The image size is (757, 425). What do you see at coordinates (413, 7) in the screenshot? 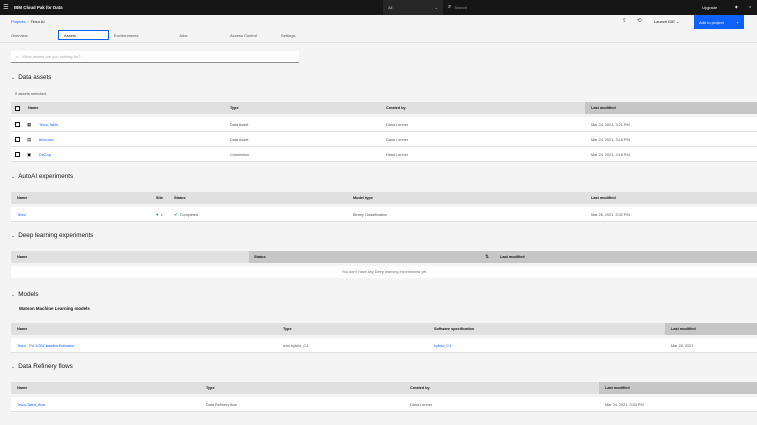
I see `search-scope-dropdown: All ⌄` at bounding box center [413, 7].